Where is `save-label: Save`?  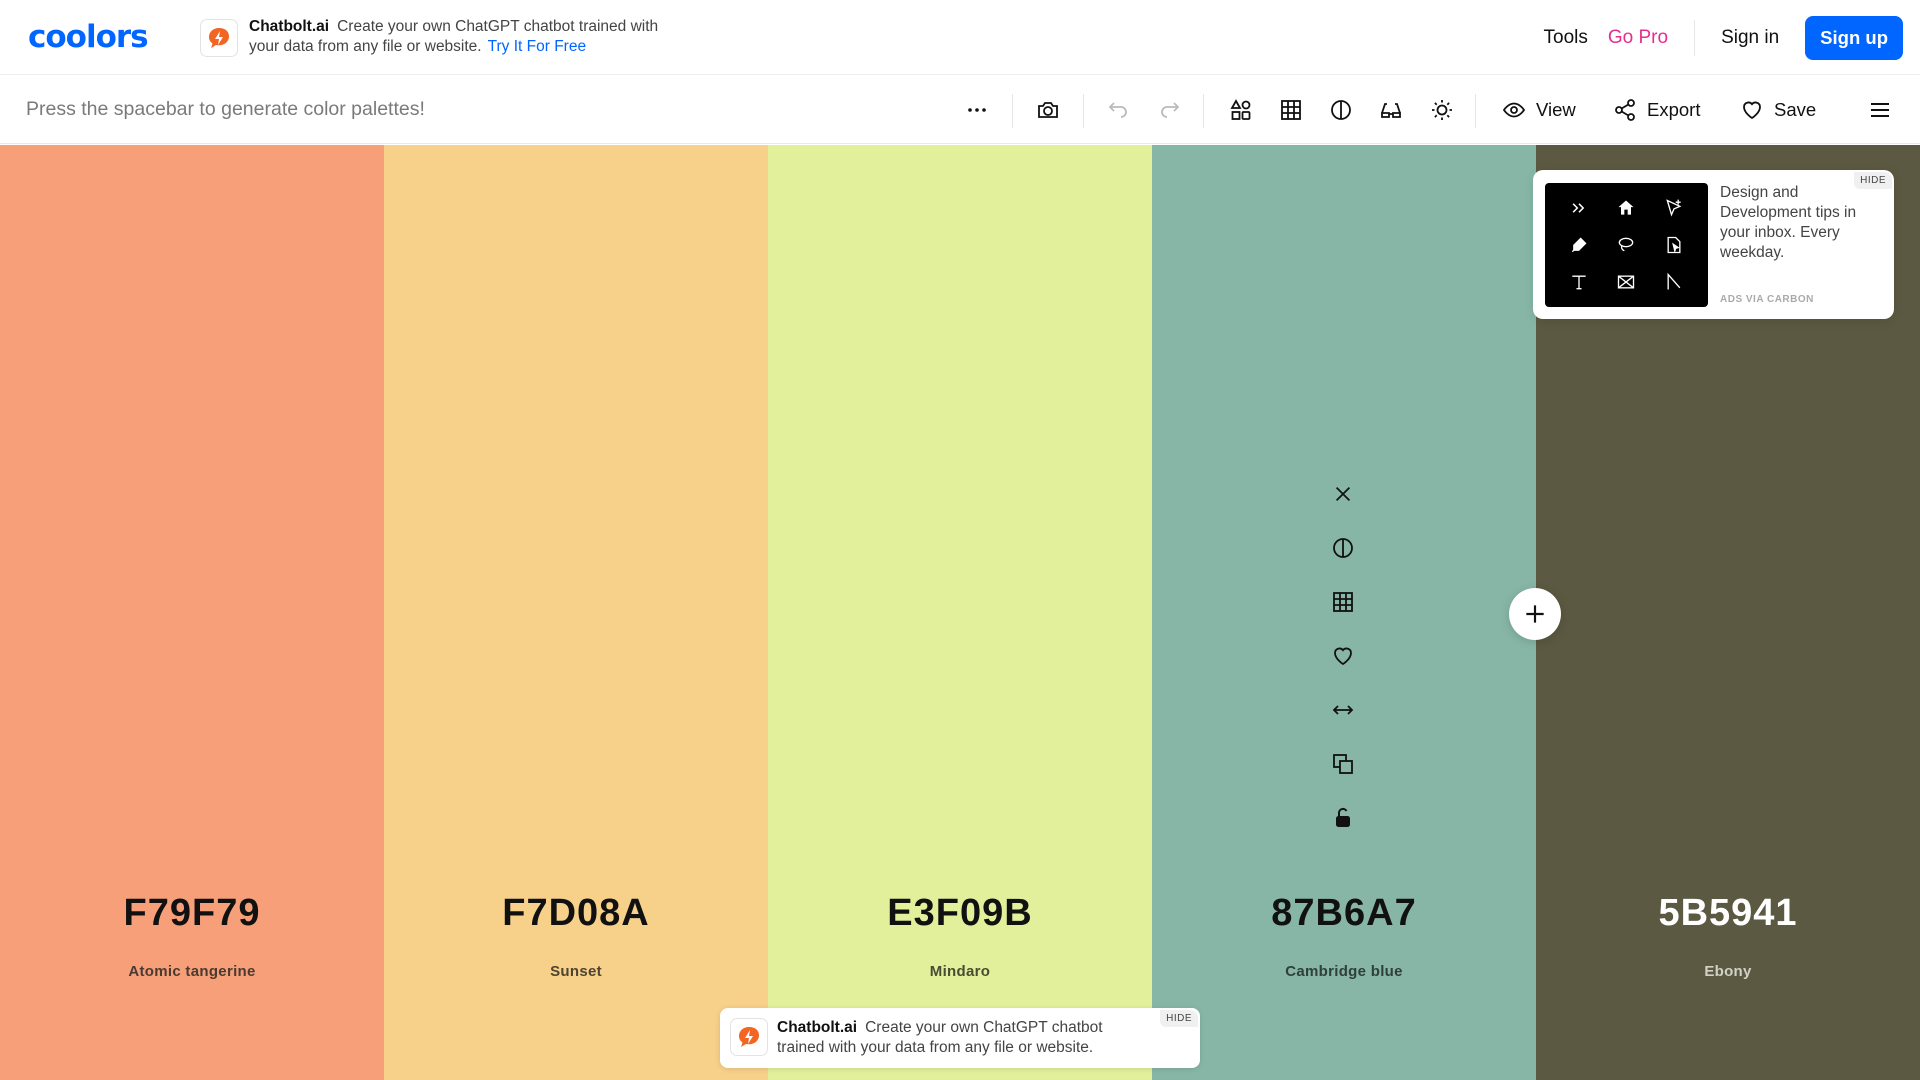 save-label: Save is located at coordinates (1795, 109).